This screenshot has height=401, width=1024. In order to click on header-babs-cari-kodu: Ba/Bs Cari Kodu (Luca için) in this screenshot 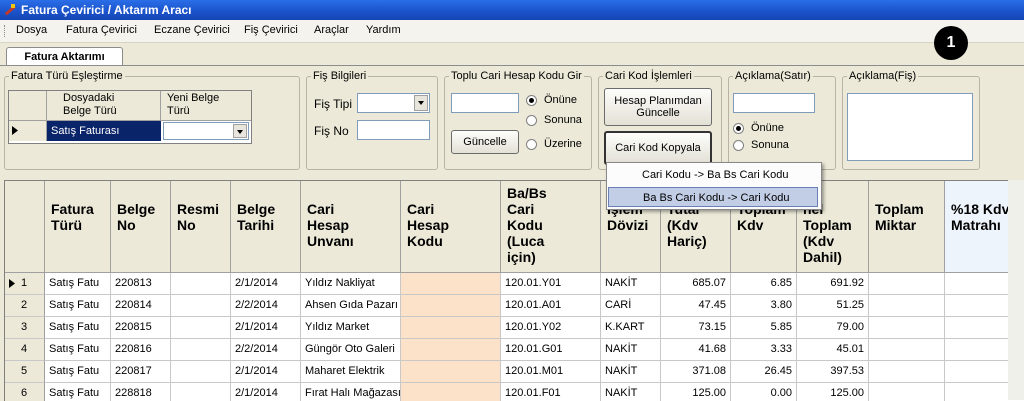, I will do `click(551, 227)`.